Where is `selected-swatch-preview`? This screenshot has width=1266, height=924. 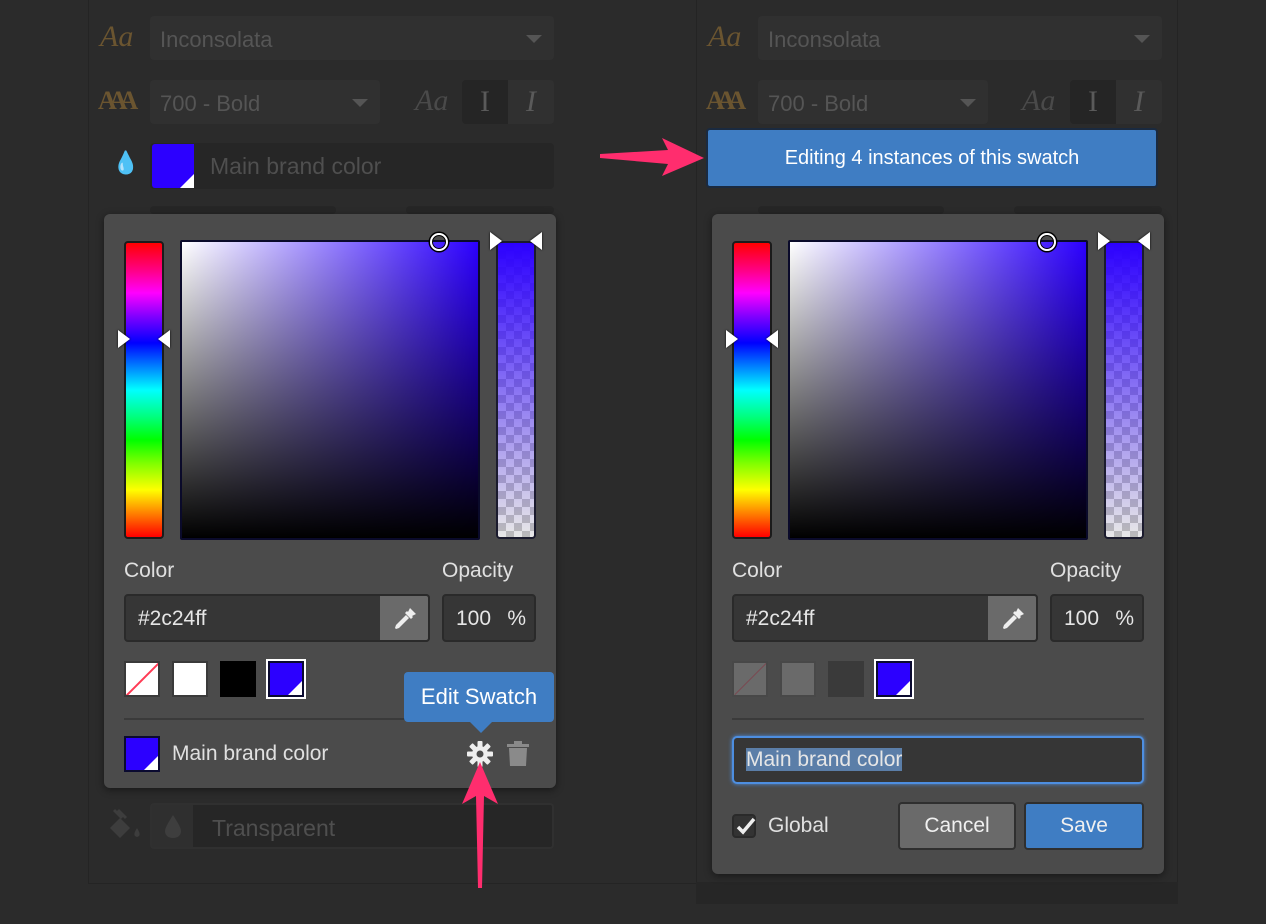 selected-swatch-preview is located at coordinates (142, 754).